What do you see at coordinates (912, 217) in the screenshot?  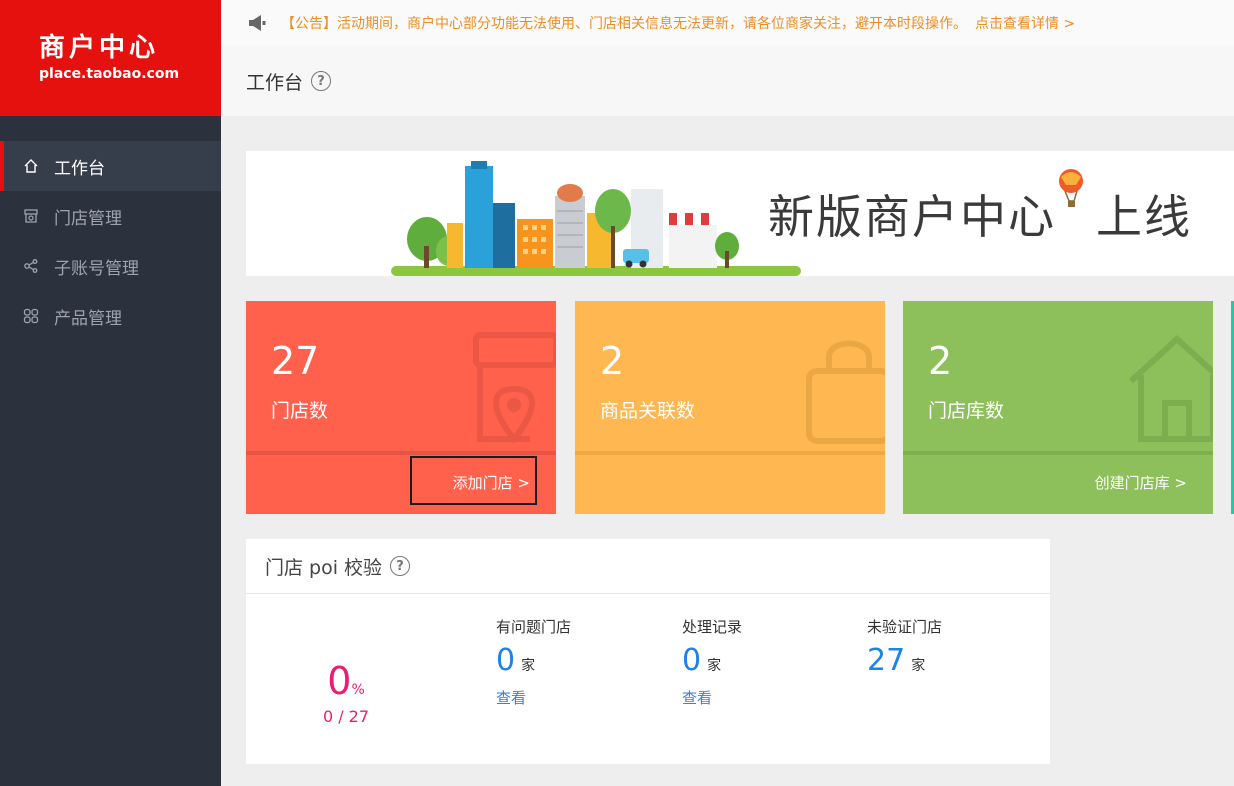 I see `banner-text-main: 新版商户中心` at bounding box center [912, 217].